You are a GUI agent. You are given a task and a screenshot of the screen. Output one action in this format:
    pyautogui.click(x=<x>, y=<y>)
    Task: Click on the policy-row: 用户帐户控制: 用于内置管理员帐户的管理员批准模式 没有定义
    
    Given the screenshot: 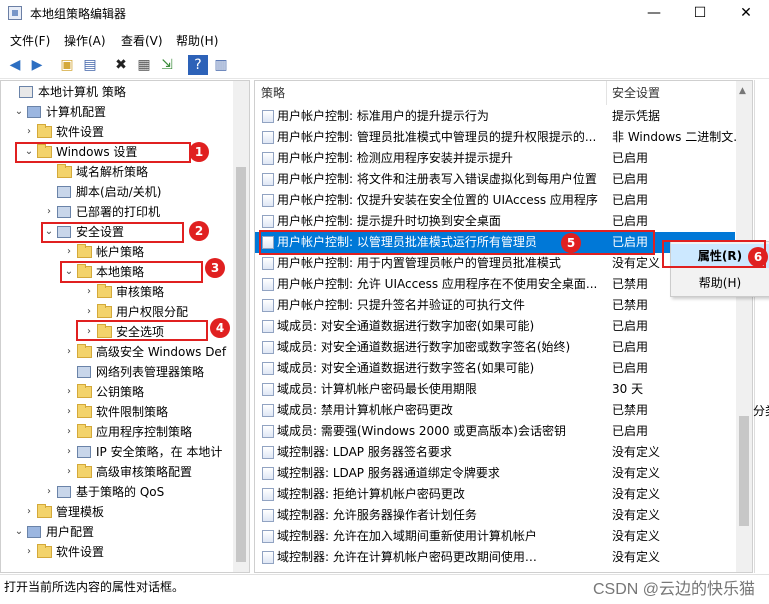 What is the action you would take?
    pyautogui.click(x=495, y=263)
    